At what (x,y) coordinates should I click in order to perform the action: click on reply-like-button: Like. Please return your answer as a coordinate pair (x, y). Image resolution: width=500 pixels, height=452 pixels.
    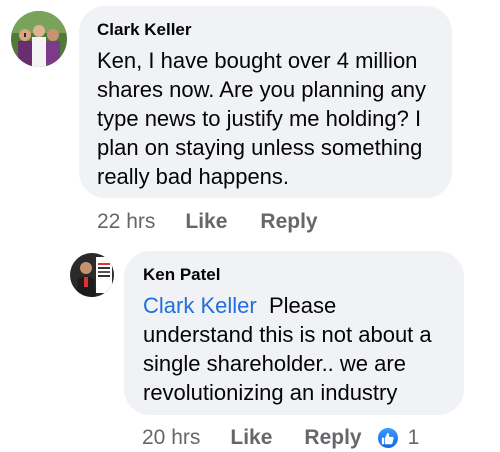
    Looking at the image, I should click on (251, 438).